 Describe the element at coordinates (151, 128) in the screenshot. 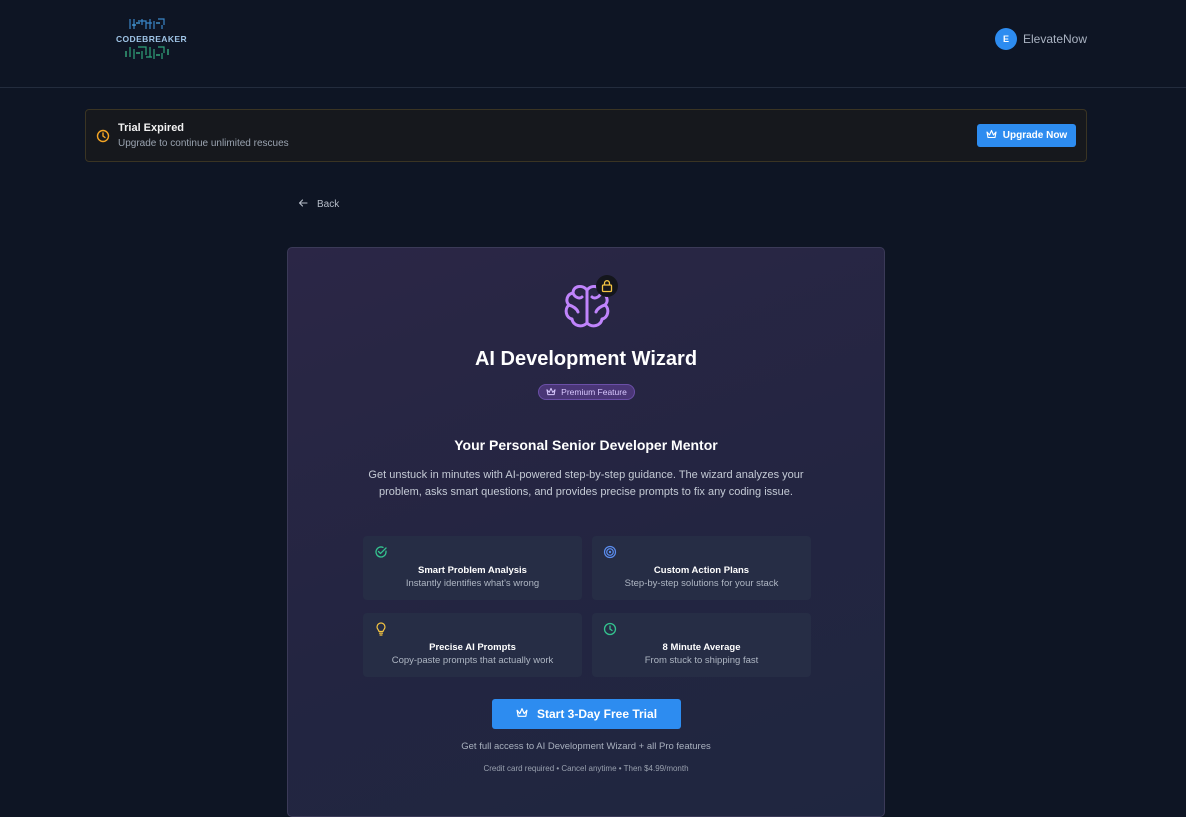

I see `banner-title: Trial Expired` at that location.